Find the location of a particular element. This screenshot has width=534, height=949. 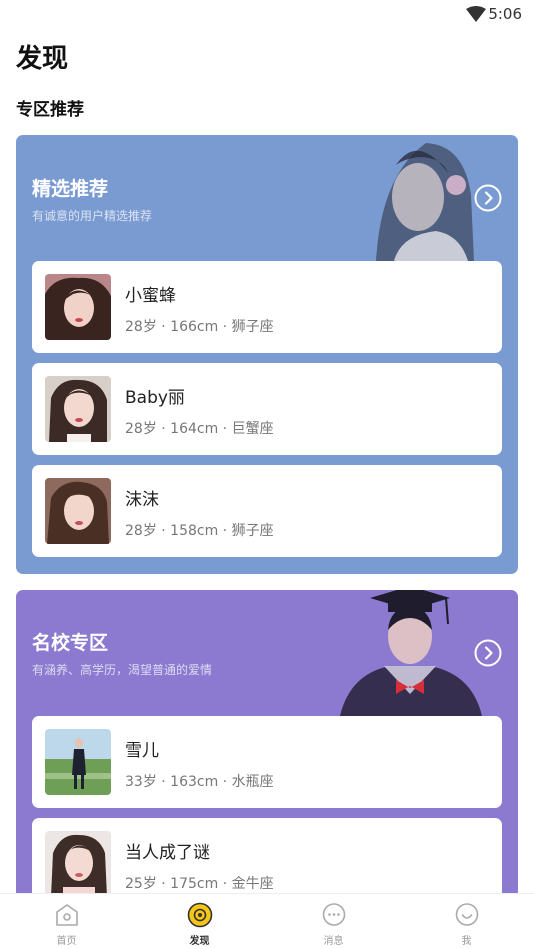

user-meta: 33岁 · 163cm · 水瓶座 is located at coordinates (199, 782).